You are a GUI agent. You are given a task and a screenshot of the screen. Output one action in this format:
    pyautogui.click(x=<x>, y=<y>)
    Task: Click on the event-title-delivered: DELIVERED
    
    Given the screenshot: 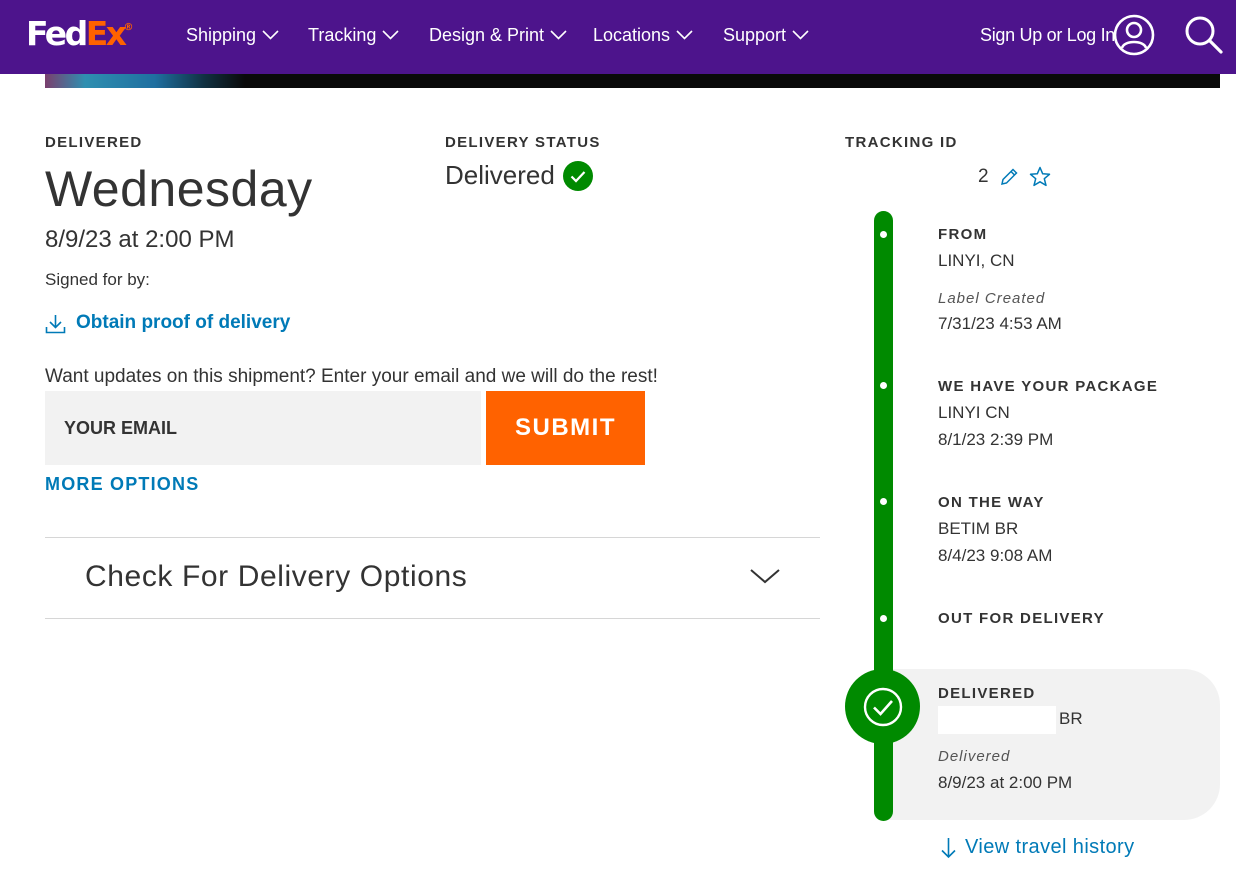 What is the action you would take?
    pyautogui.click(x=987, y=693)
    